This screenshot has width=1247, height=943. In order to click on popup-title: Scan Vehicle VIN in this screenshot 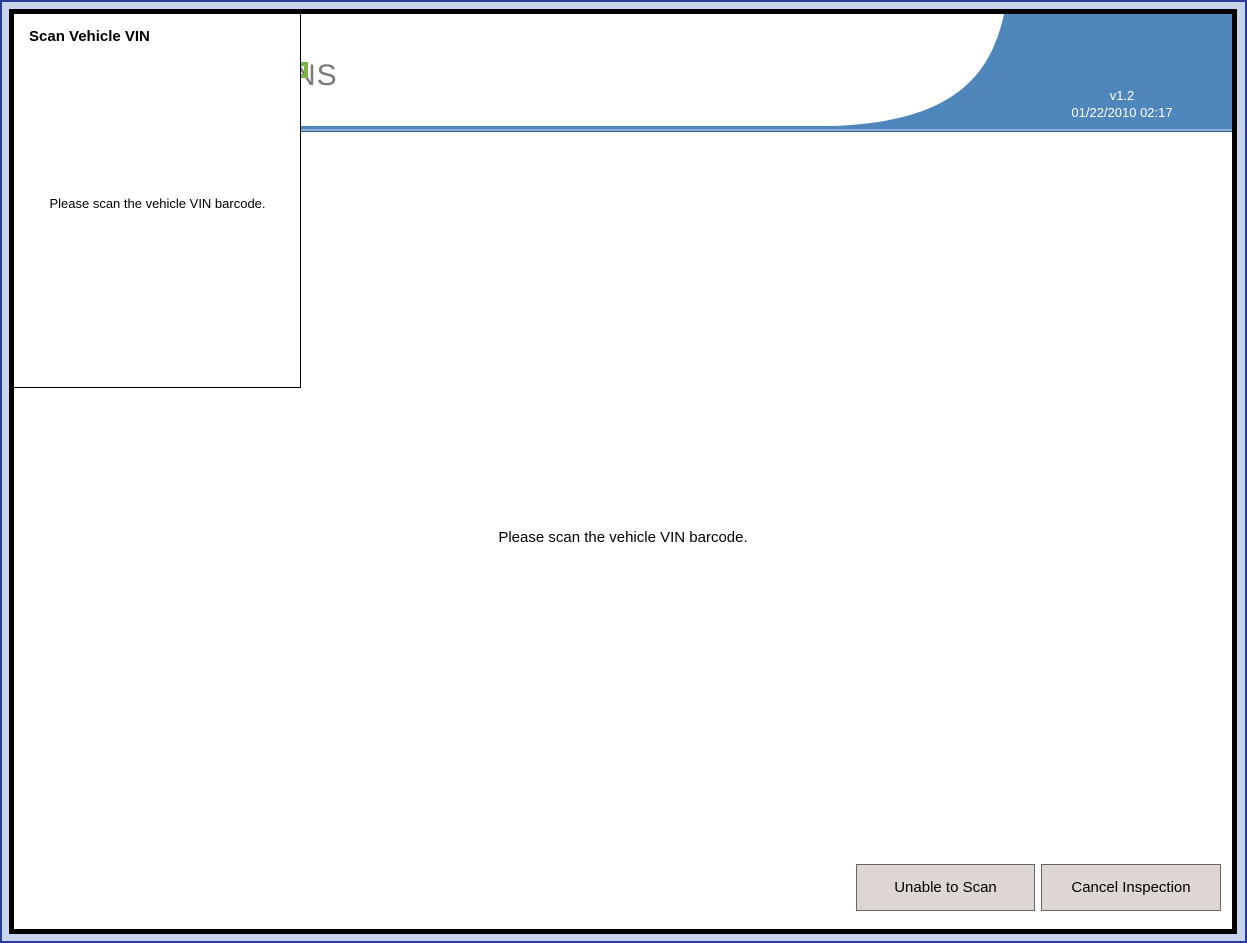, I will do `click(89, 36)`.